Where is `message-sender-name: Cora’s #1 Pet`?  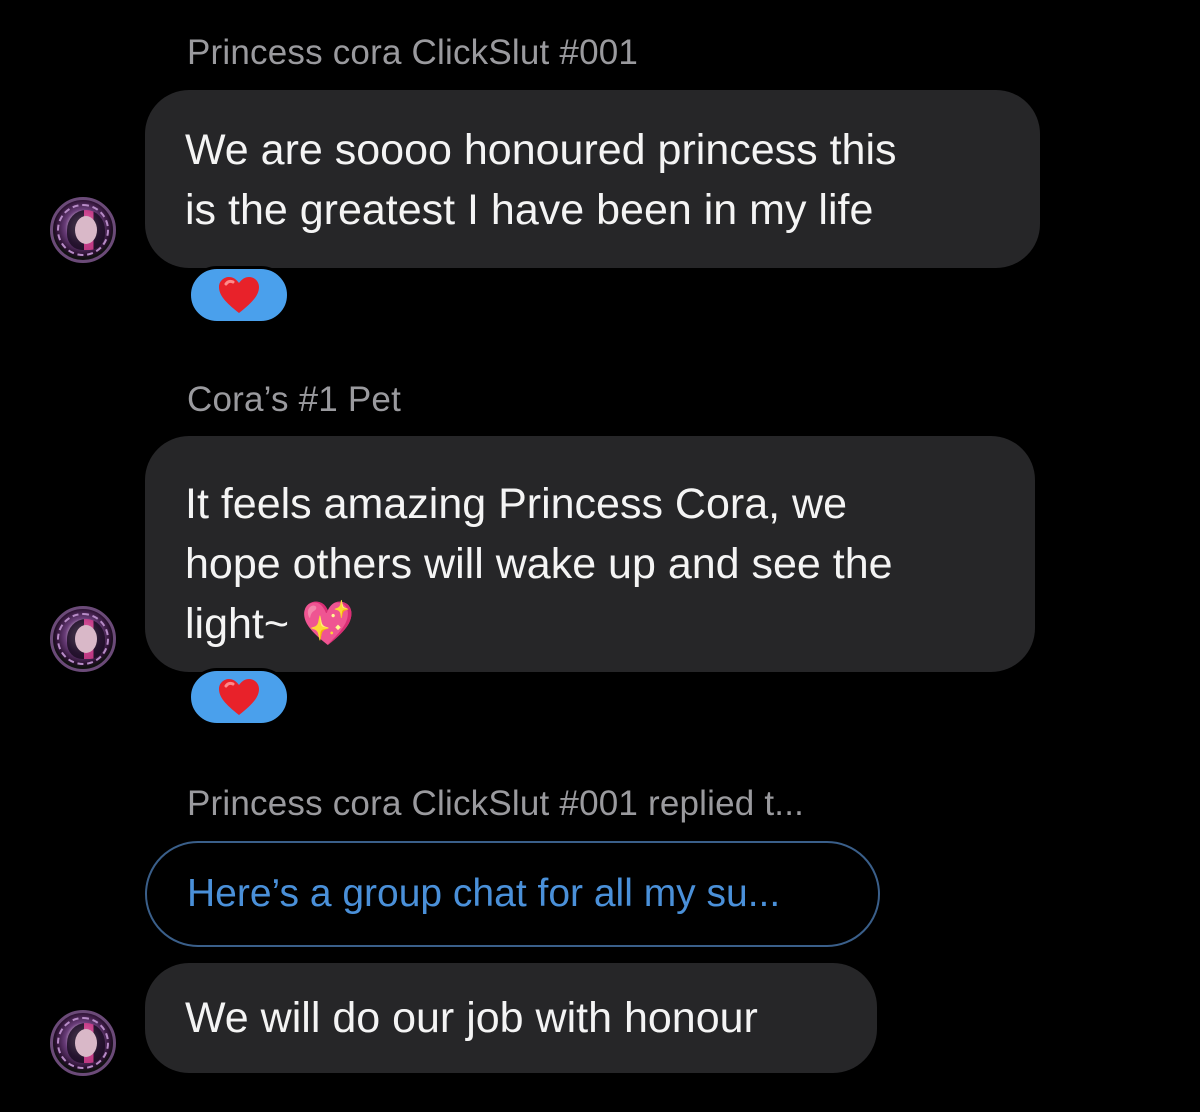 message-sender-name: Cora’s #1 Pet is located at coordinates (294, 399).